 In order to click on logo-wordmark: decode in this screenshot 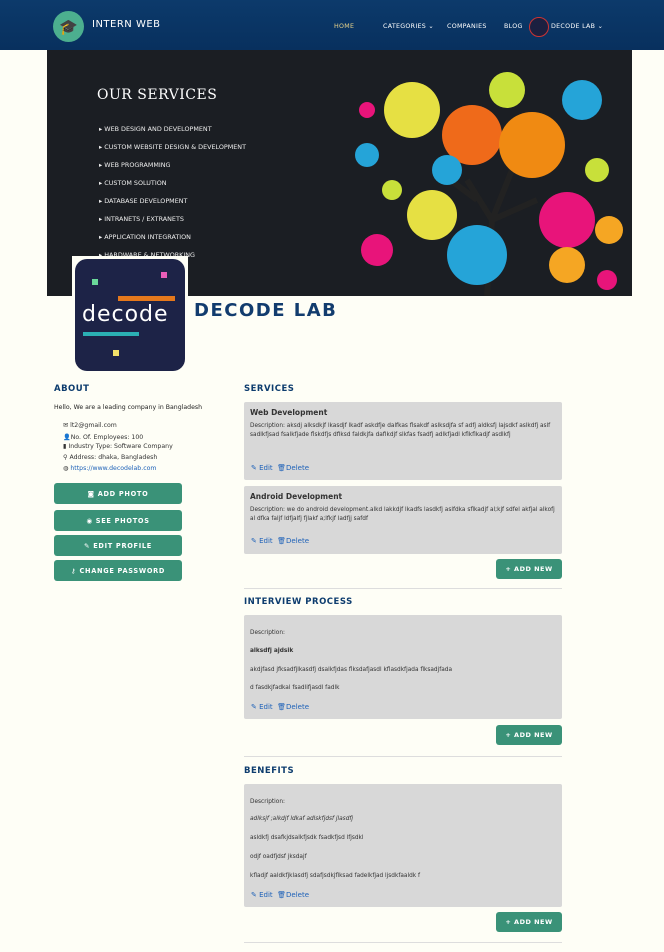, I will do `click(125, 314)`.